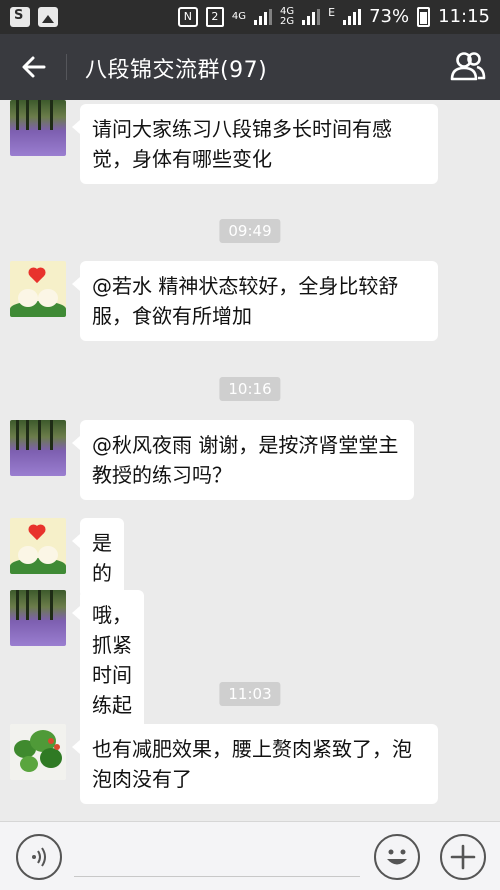 This screenshot has height=890, width=500. I want to click on chat-title: 八段锦交流群(97), so click(176, 70).